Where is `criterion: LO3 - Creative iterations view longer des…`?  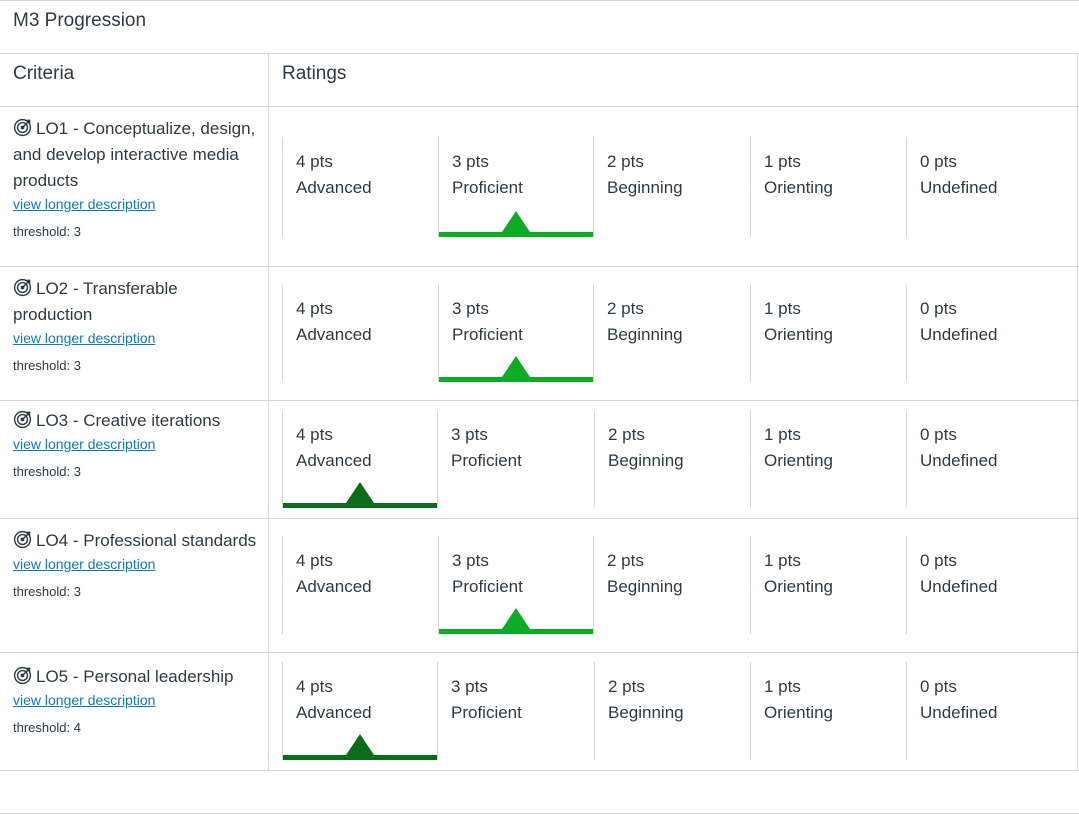 criterion: LO3 - Creative iterations view longer des… is located at coordinates (135, 443).